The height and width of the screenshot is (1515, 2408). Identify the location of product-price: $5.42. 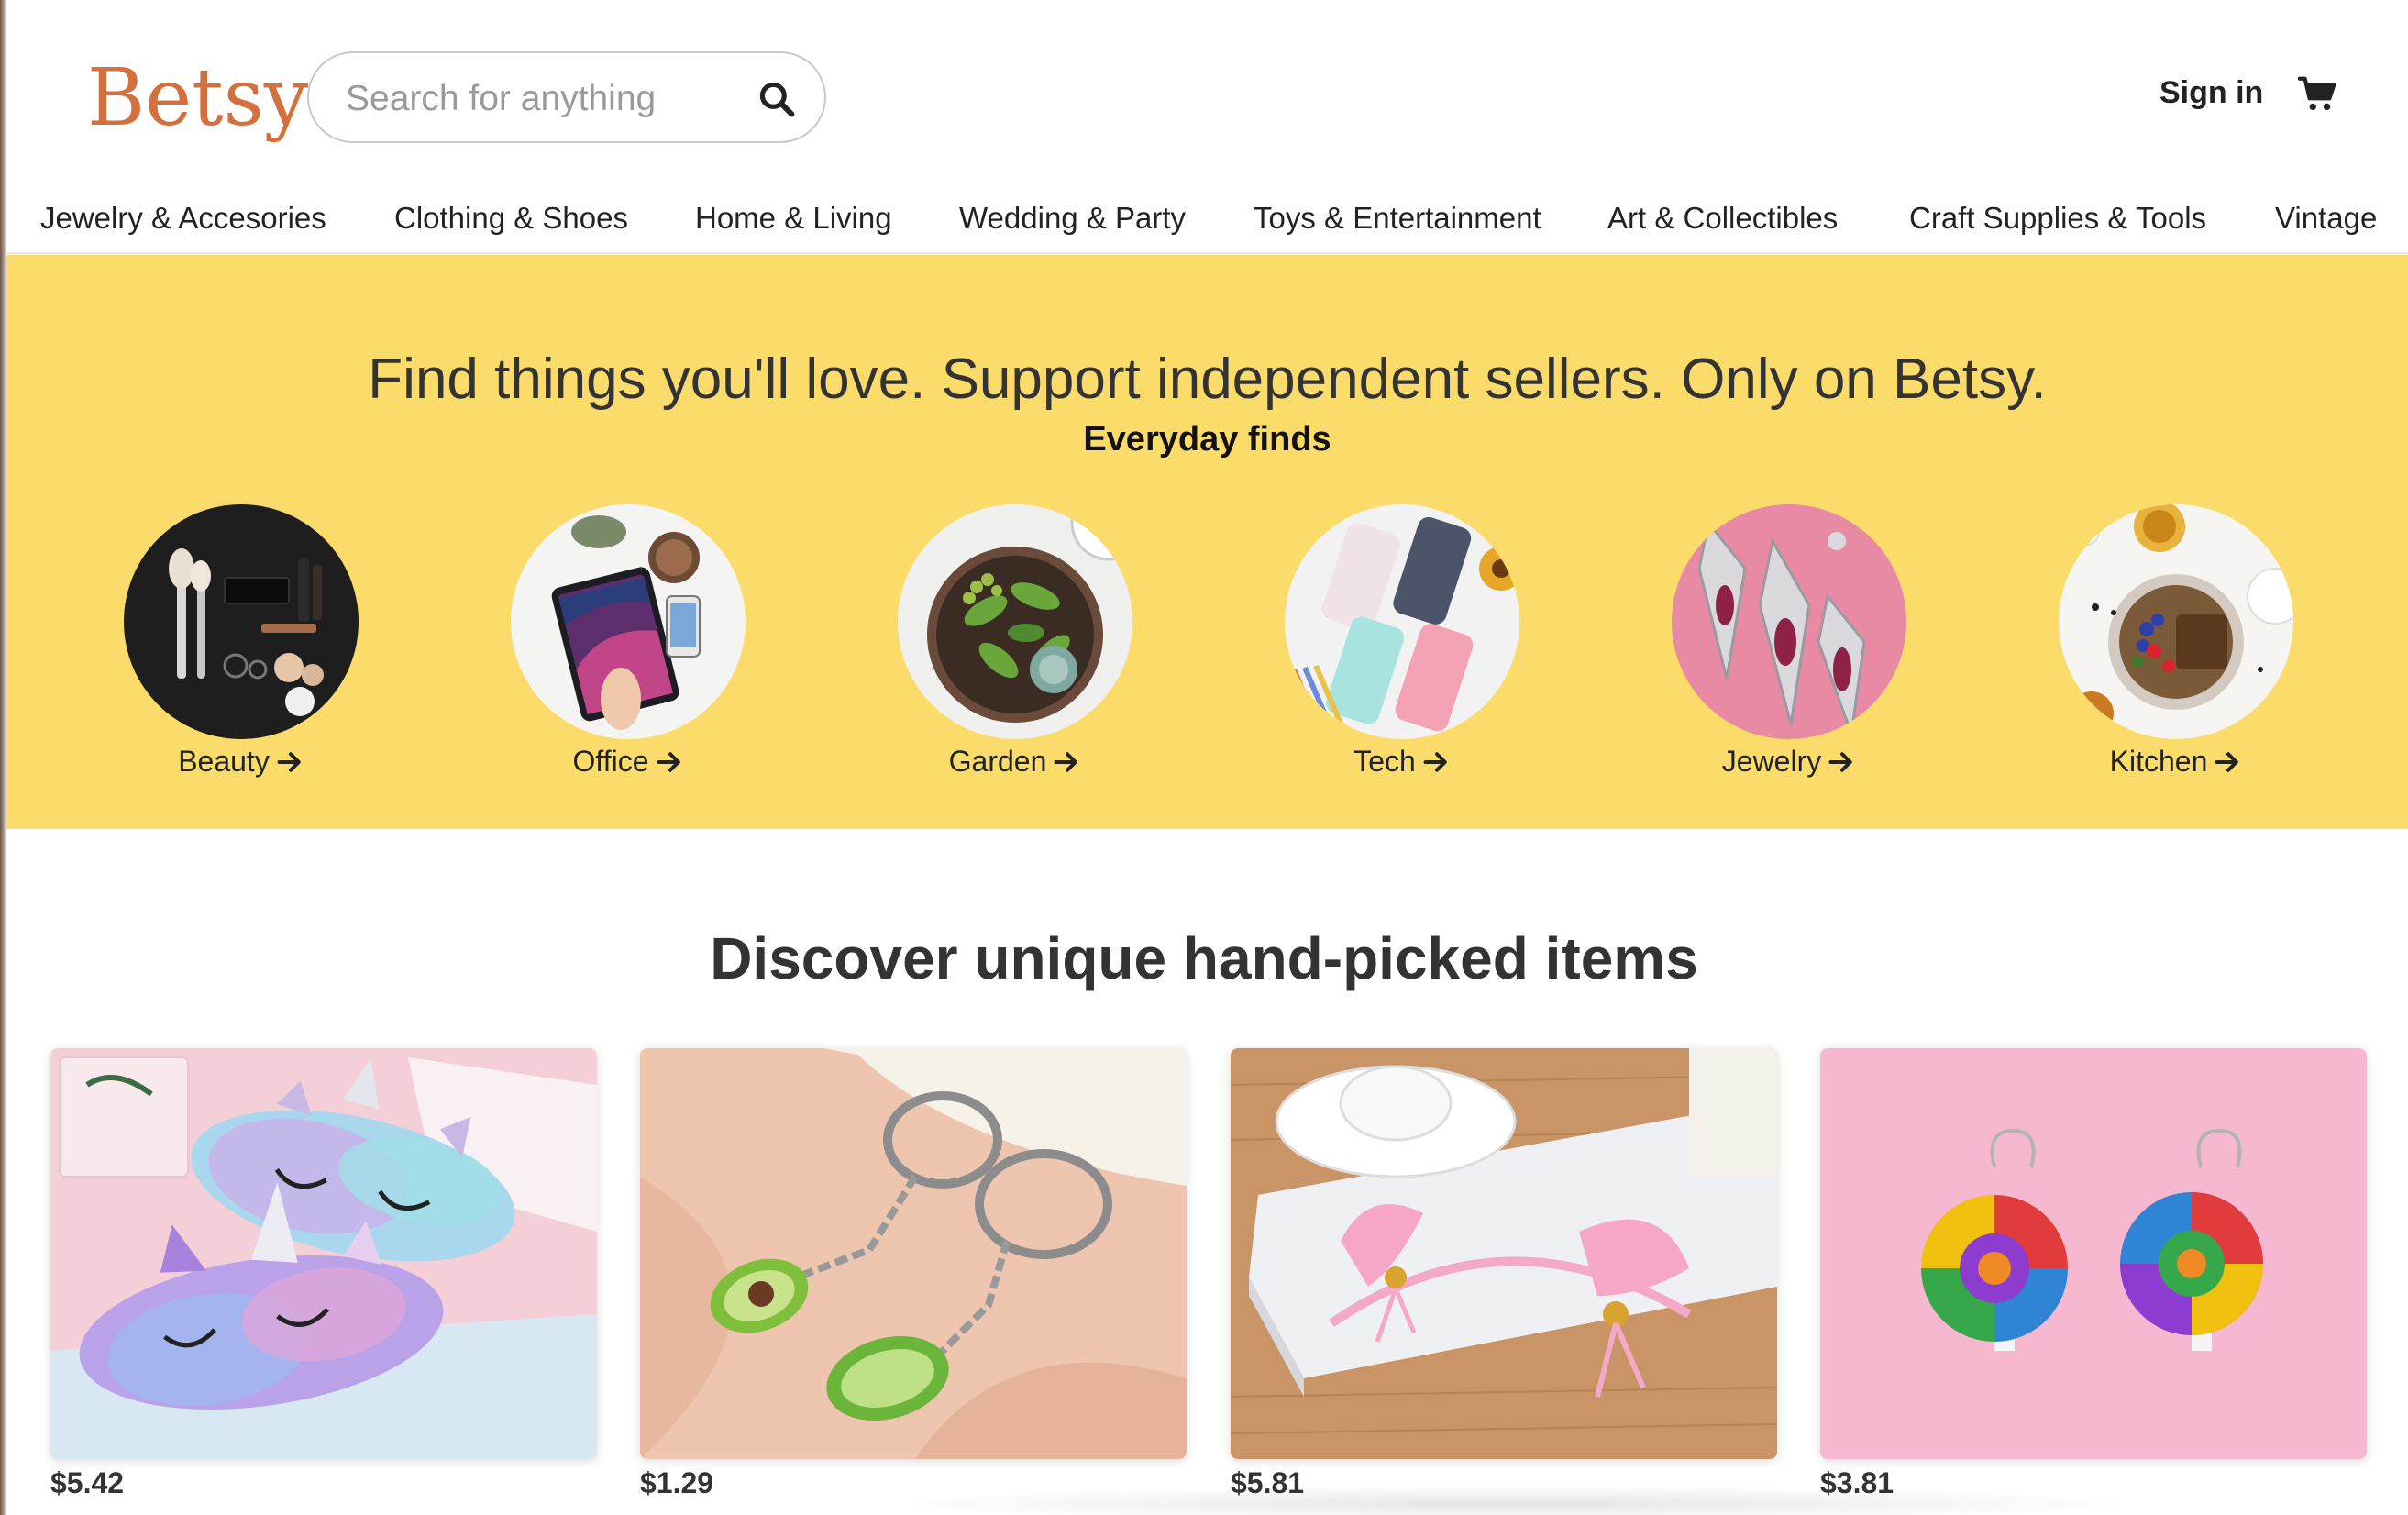
(87, 1482).